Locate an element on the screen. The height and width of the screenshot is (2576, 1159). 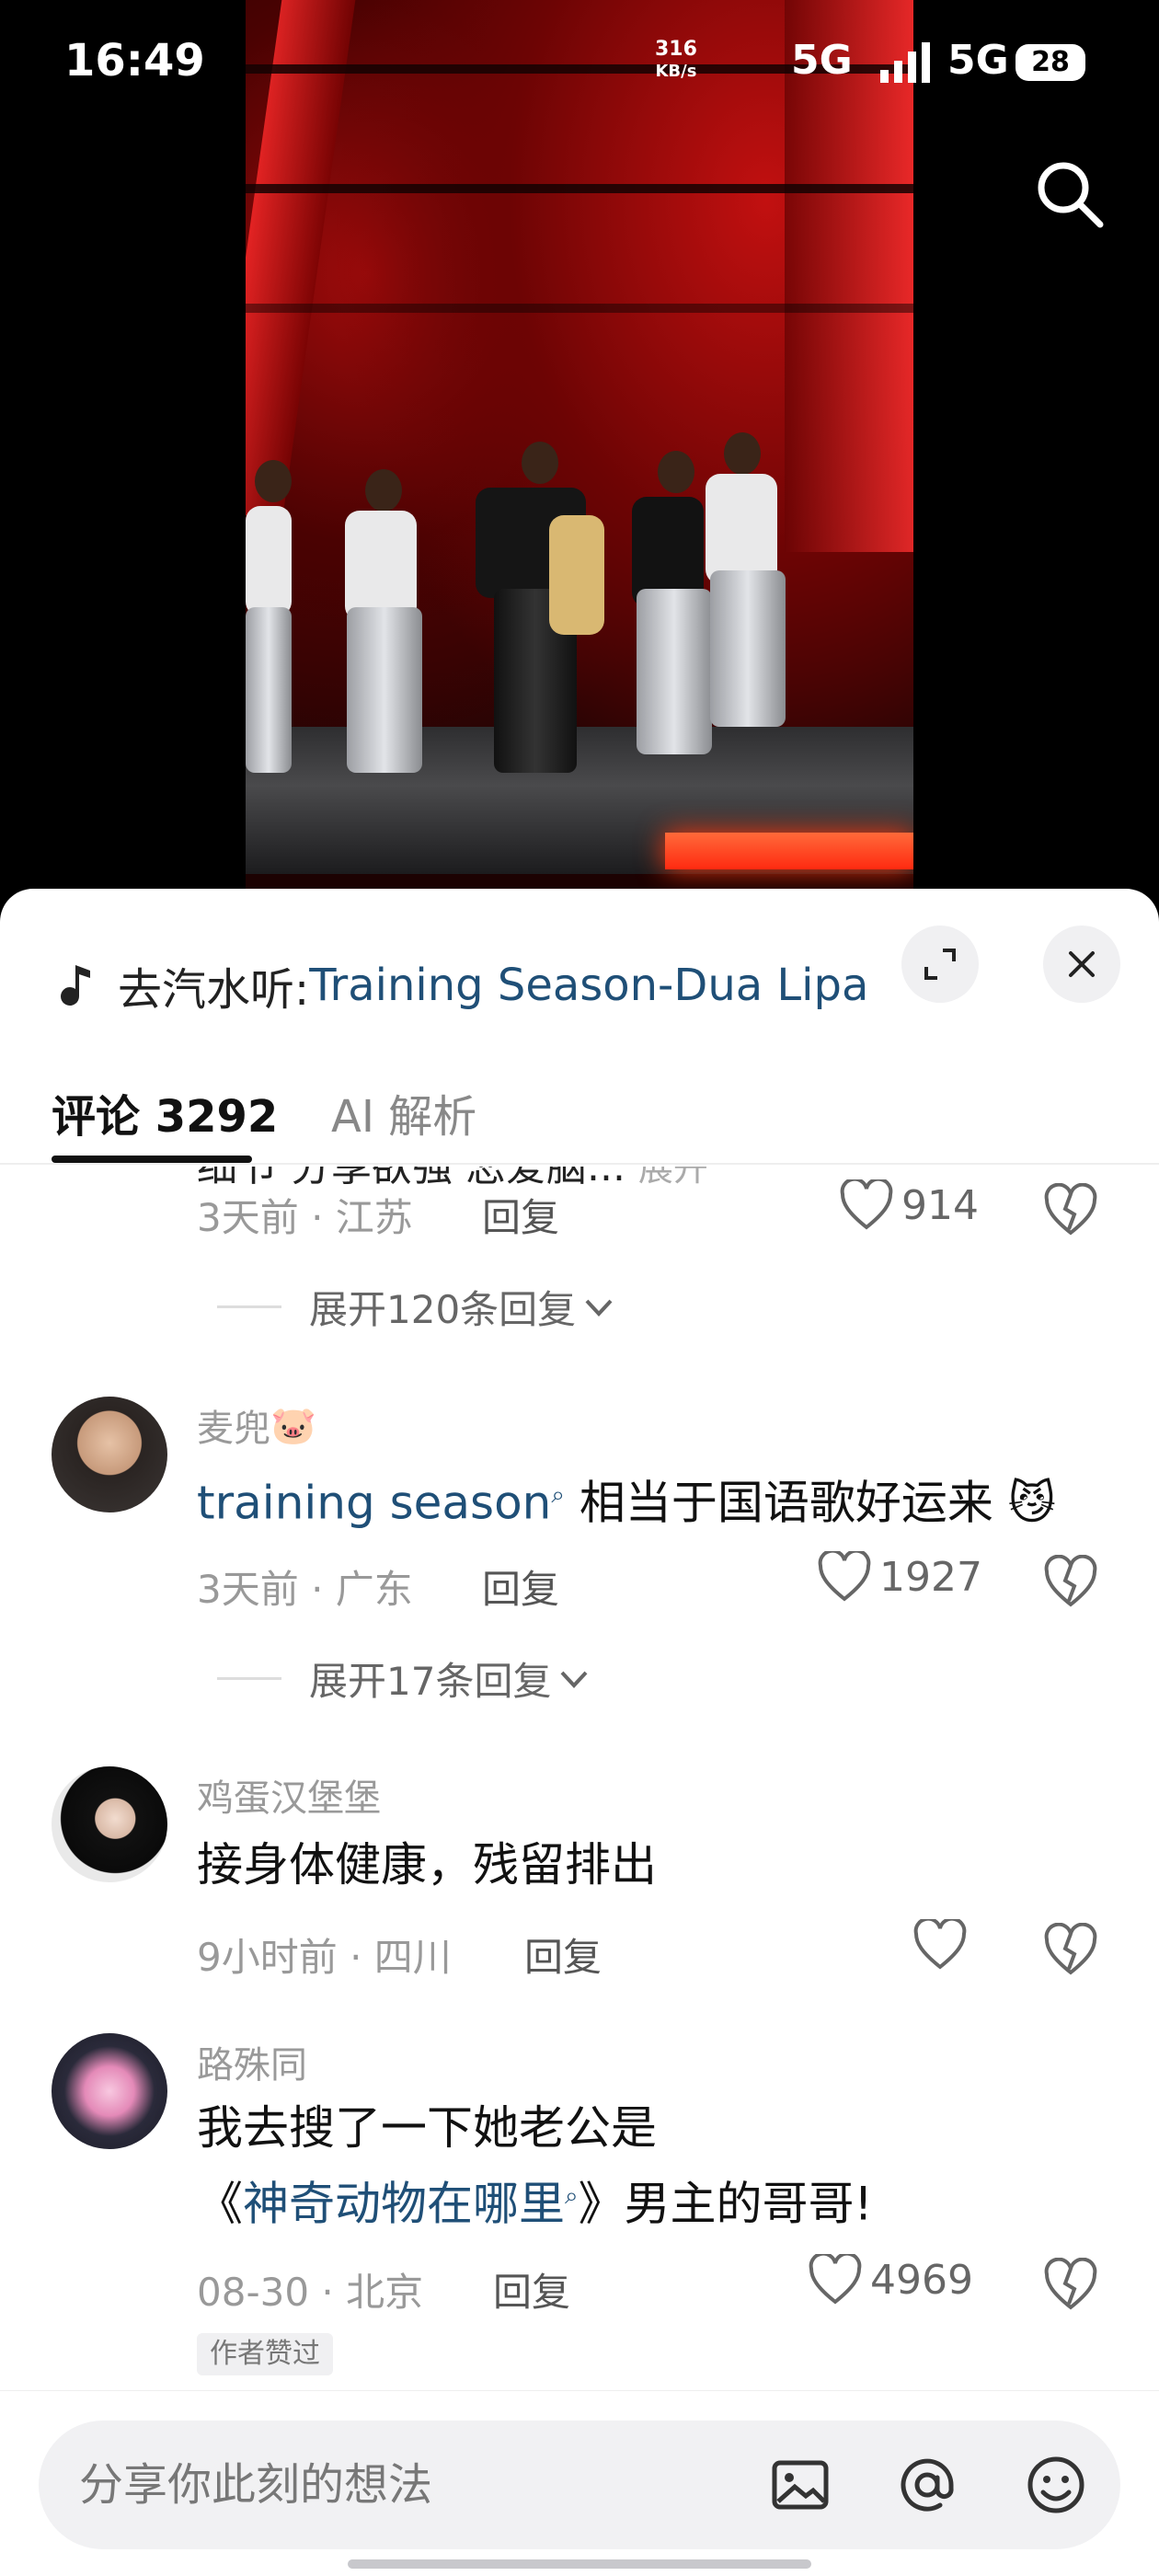
expand-replies-label: 展开120条回复 is located at coordinates (443, 1309).